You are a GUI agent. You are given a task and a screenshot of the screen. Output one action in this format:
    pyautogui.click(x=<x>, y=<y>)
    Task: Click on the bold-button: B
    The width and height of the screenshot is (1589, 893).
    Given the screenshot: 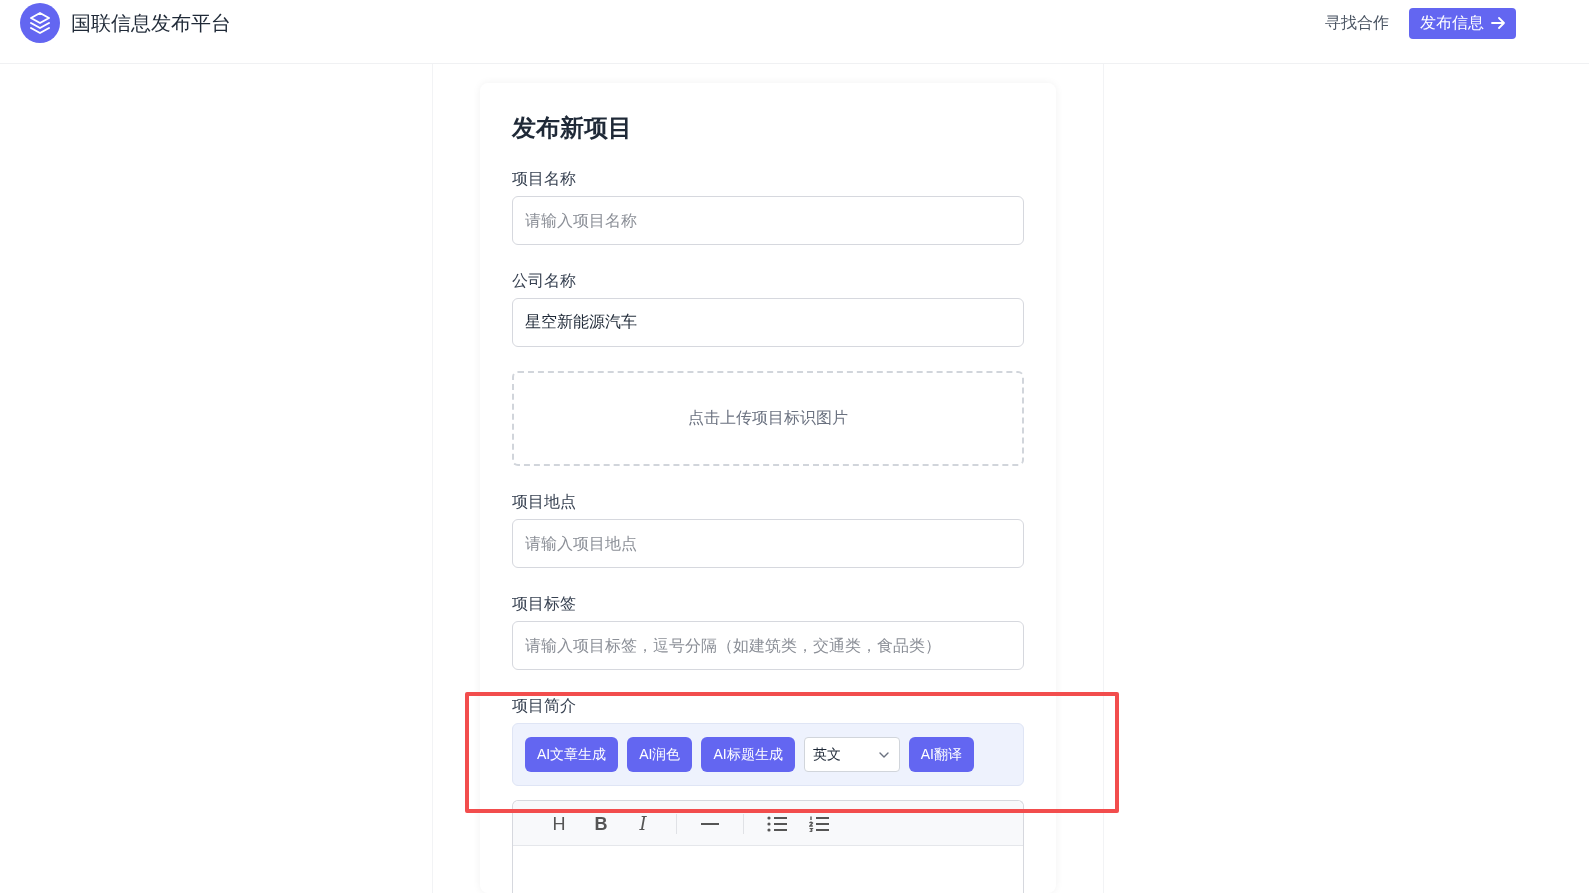 What is the action you would take?
    pyautogui.click(x=601, y=824)
    